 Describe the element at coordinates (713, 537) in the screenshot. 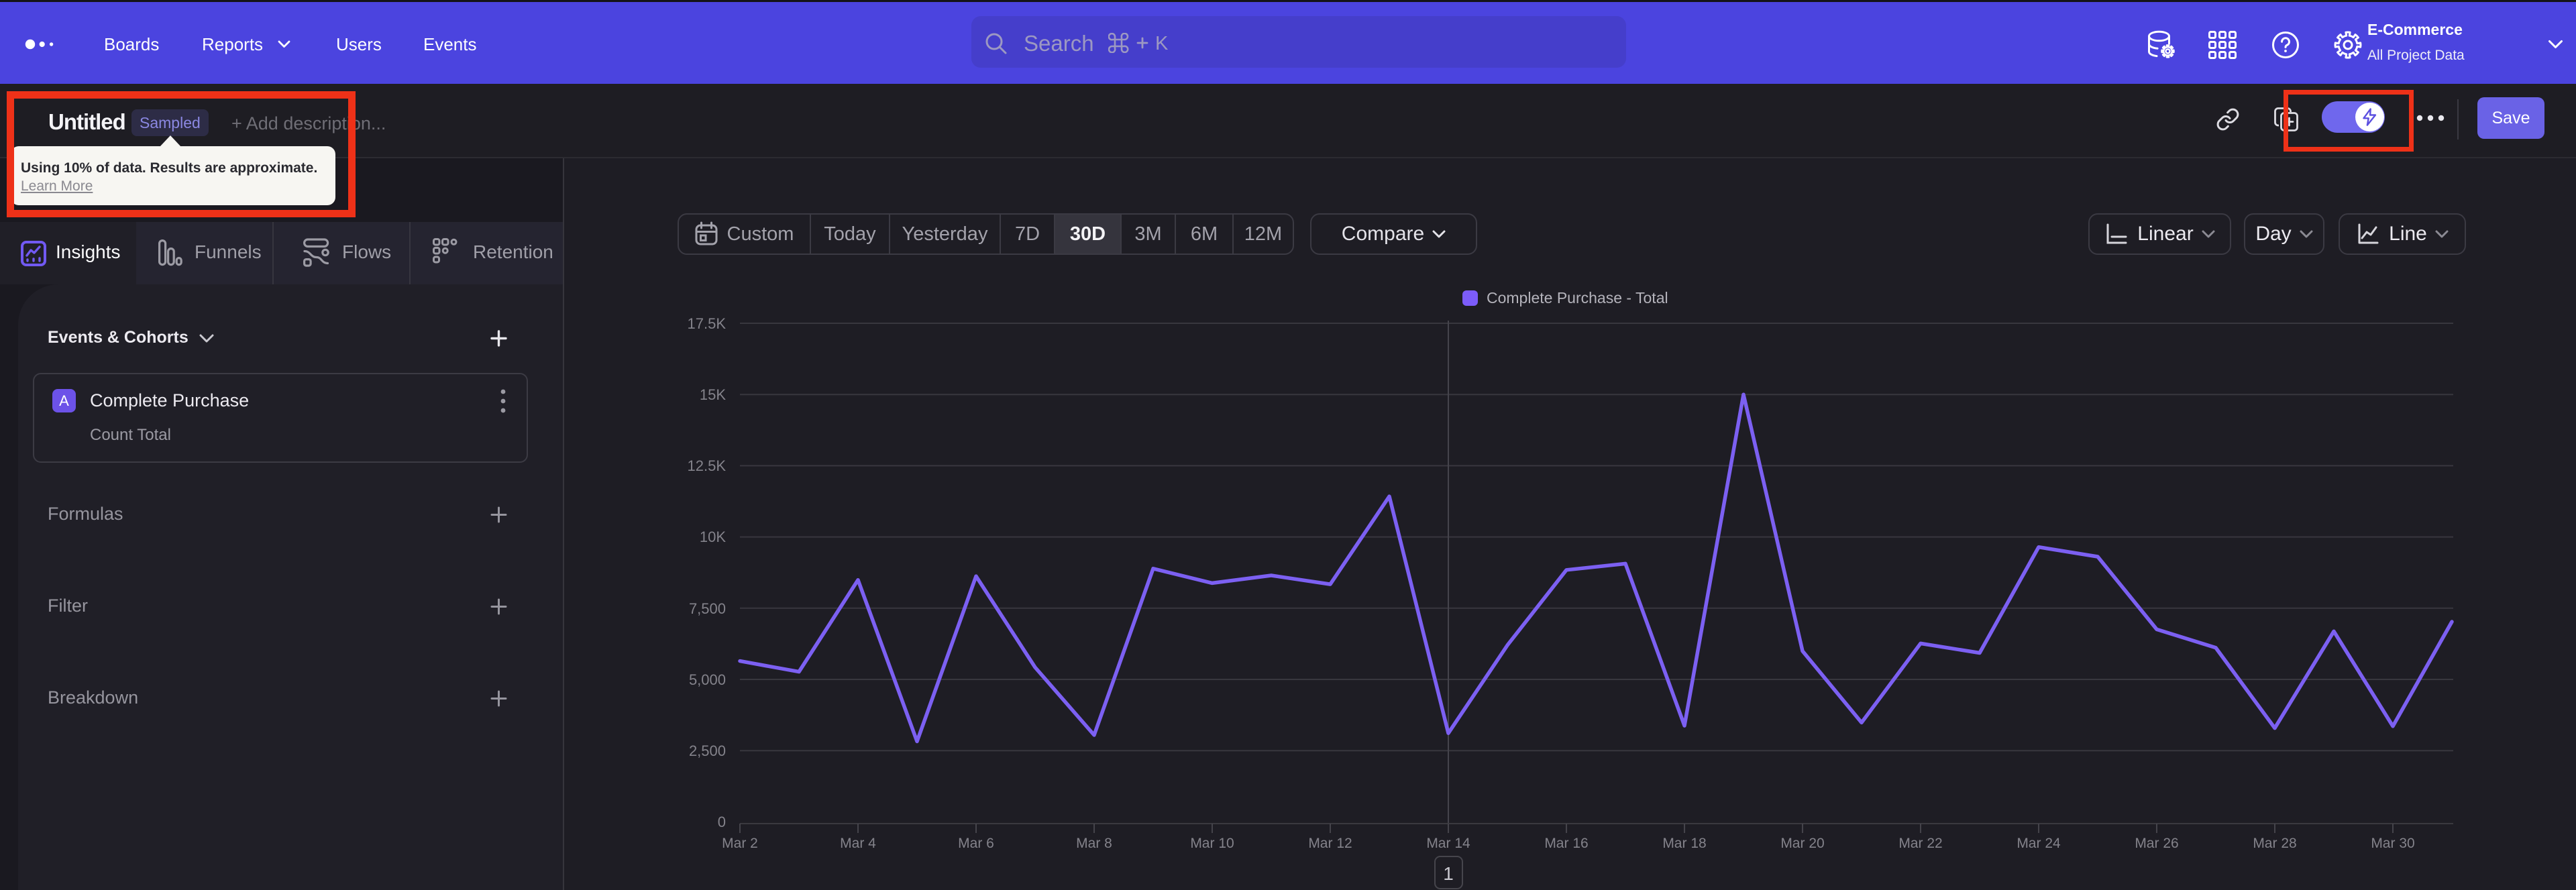

I see `svg-text: 10K` at that location.